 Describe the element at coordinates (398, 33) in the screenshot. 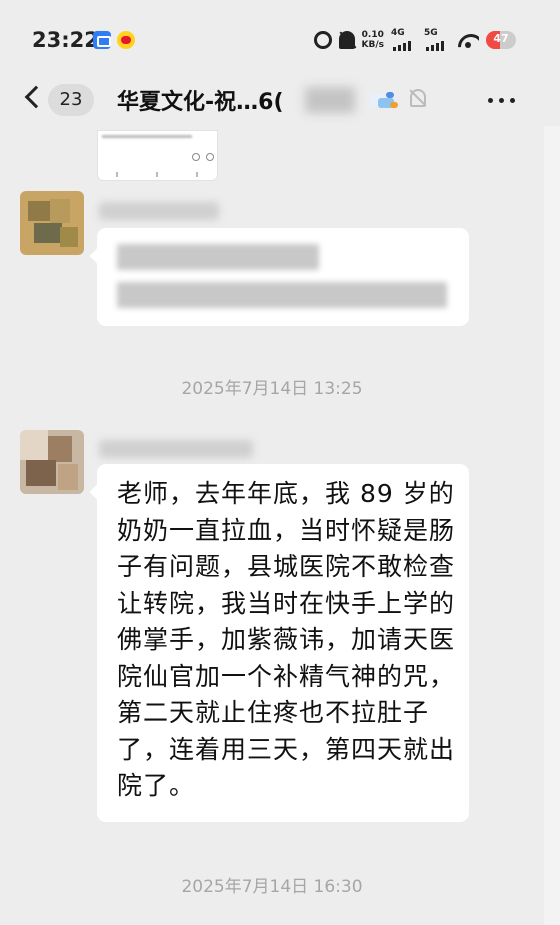

I see `sim1-label: 4G` at that location.